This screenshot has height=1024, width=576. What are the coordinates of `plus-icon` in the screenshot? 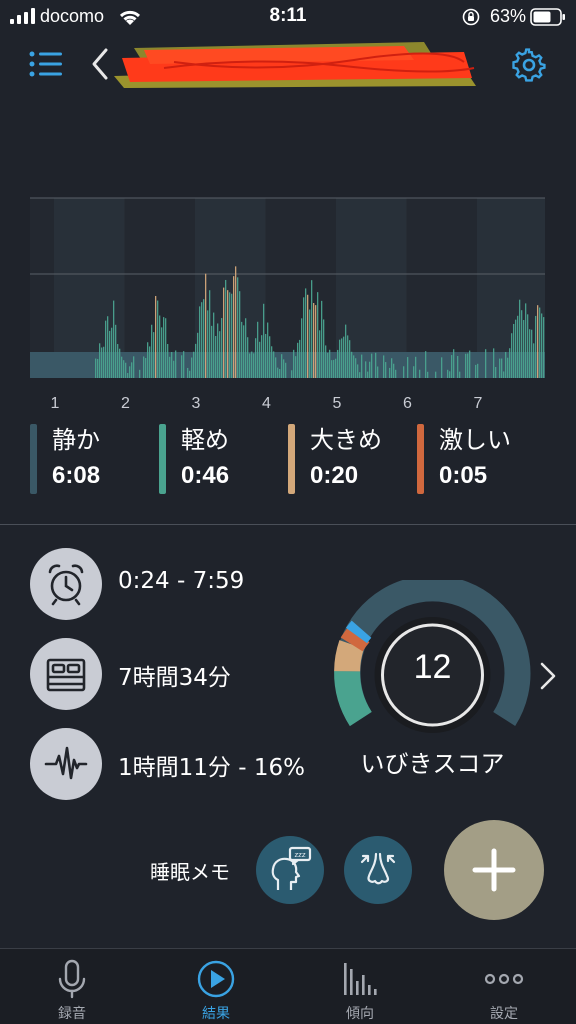 It's located at (494, 870).